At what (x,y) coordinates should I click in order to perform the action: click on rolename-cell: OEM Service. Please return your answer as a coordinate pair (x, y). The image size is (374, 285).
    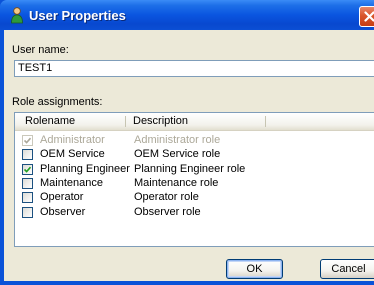
    Looking at the image, I should click on (72, 154).